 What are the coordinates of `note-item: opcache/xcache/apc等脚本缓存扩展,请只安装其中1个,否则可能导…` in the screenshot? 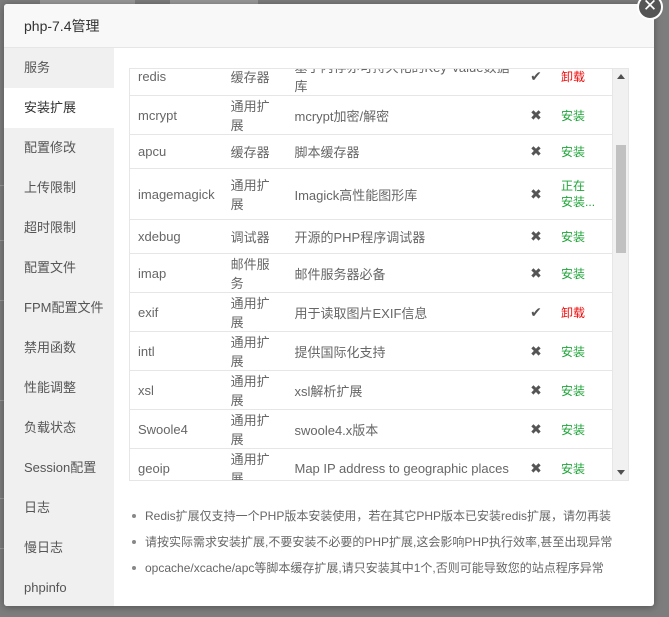 It's located at (389, 568).